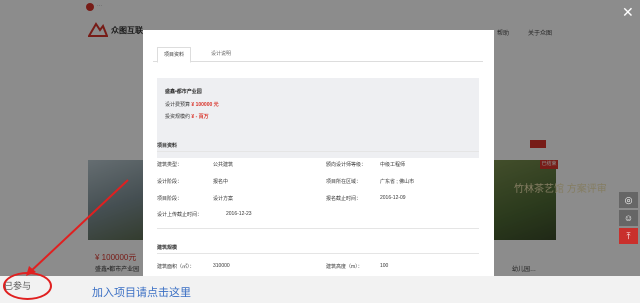 The width and height of the screenshot is (640, 303). I want to click on right-toolbar: ◎ ☺ ⤒, so click(628, 219).